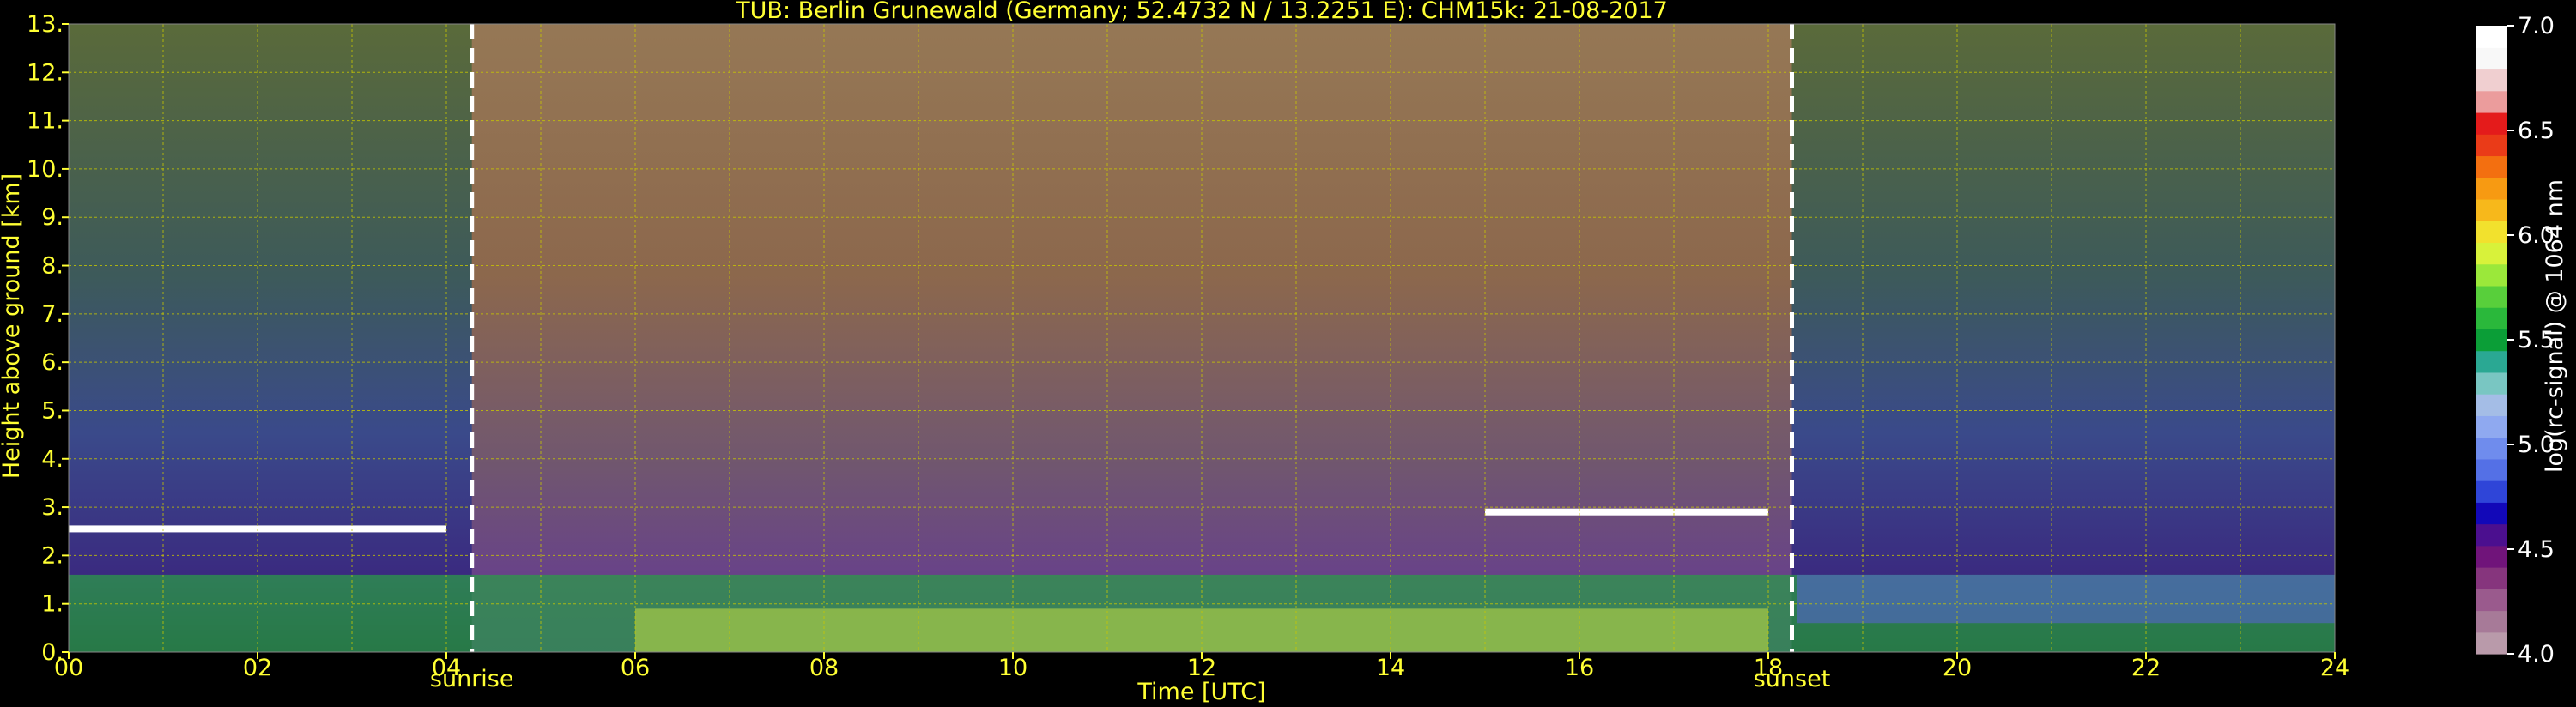 This screenshot has height=707, width=2576. Describe the element at coordinates (52, 604) in the screenshot. I see `y-tick-label: 1.` at that location.